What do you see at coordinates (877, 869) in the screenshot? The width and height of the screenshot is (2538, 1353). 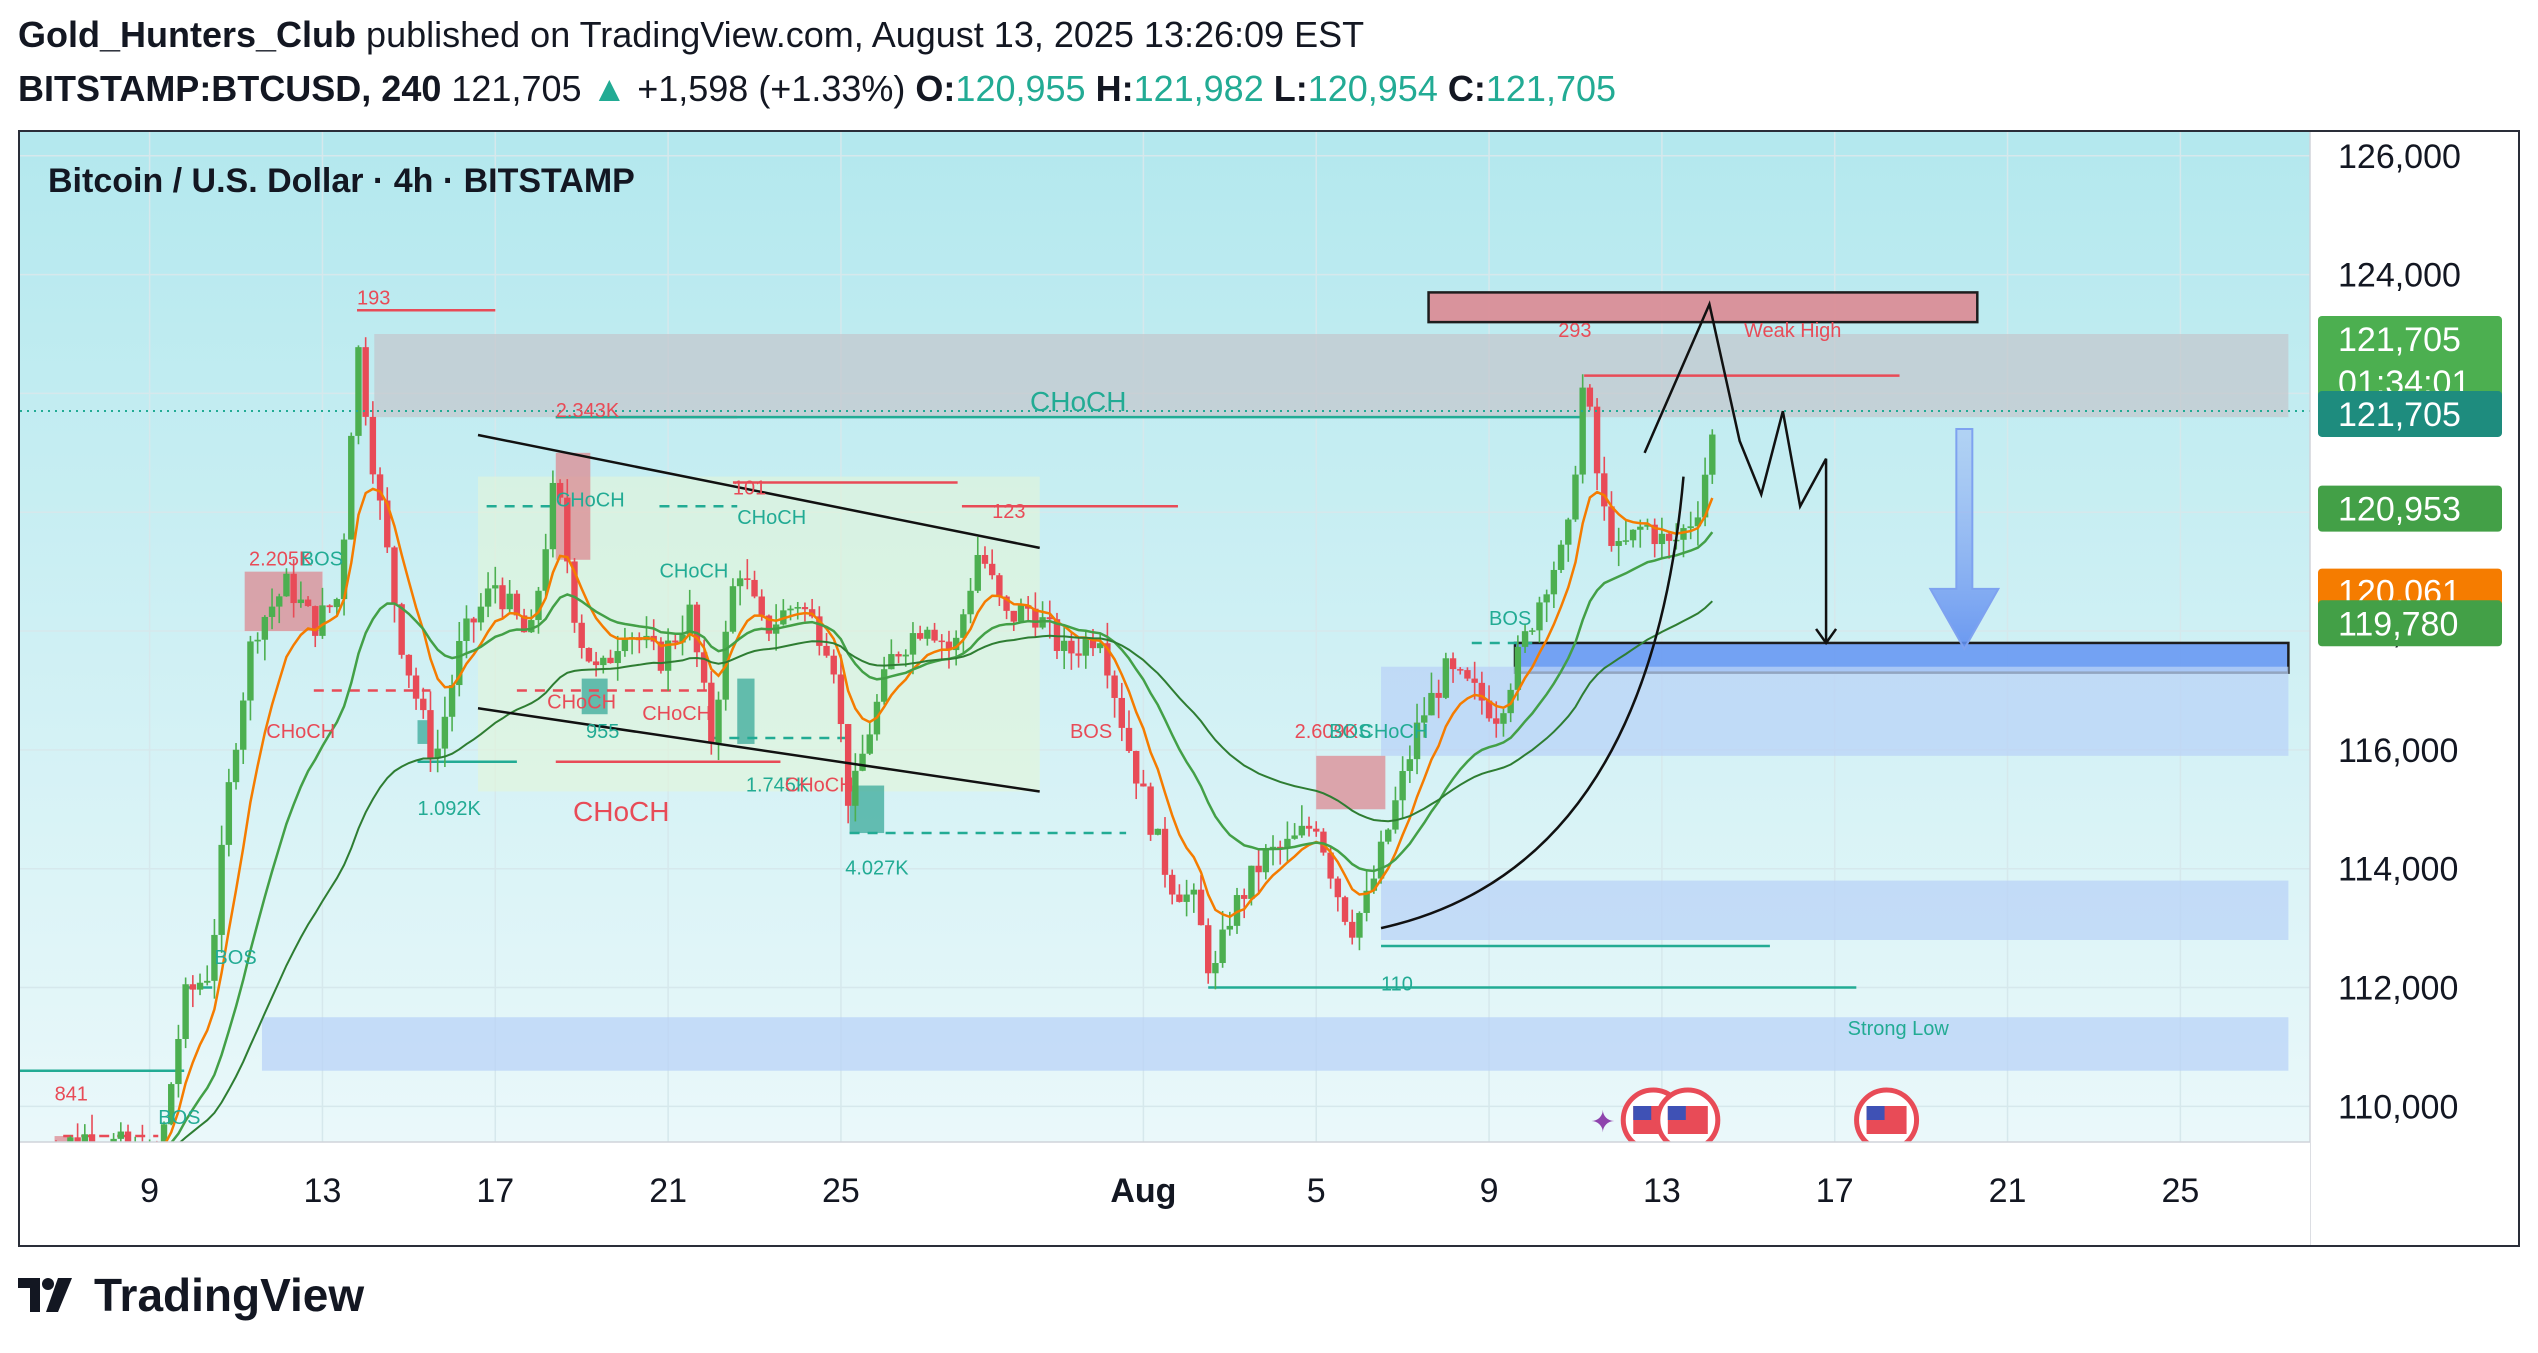 I see `structure-label: 4.027K` at bounding box center [877, 869].